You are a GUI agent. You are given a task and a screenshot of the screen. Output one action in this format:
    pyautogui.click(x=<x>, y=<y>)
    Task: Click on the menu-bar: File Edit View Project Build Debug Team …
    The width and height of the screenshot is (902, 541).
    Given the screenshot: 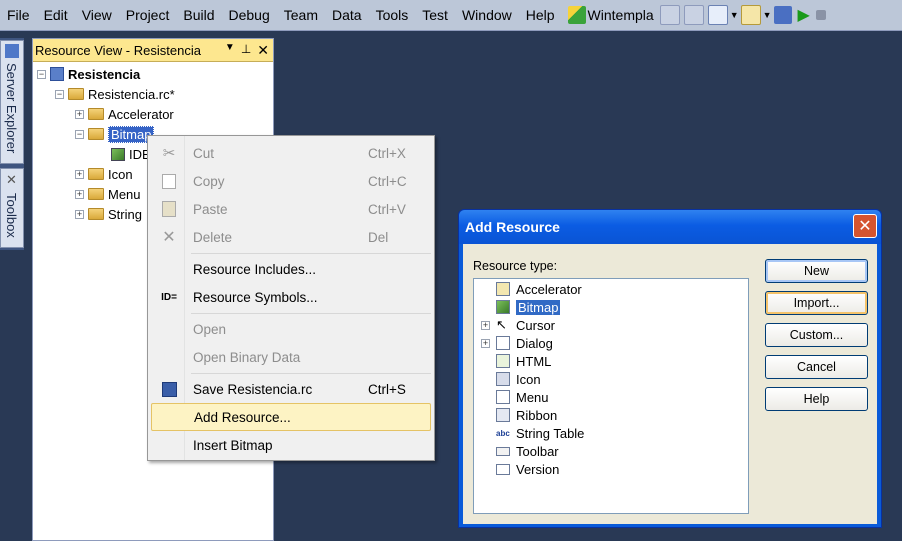 What is the action you would take?
    pyautogui.click(x=451, y=15)
    